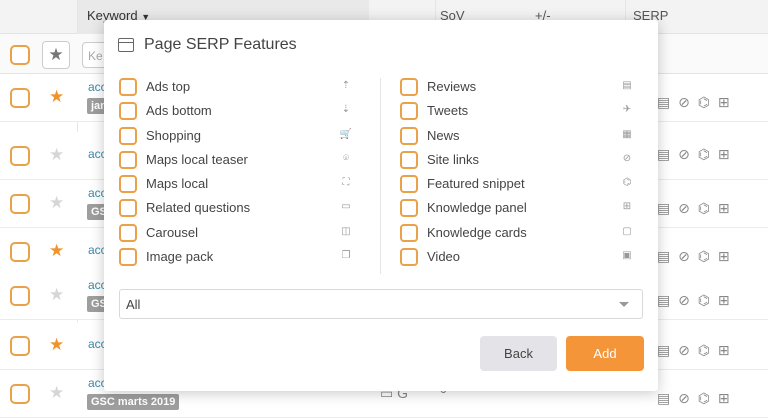  What do you see at coordinates (239, 234) in the screenshot?
I see `feature-option: Carousel ◫` at bounding box center [239, 234].